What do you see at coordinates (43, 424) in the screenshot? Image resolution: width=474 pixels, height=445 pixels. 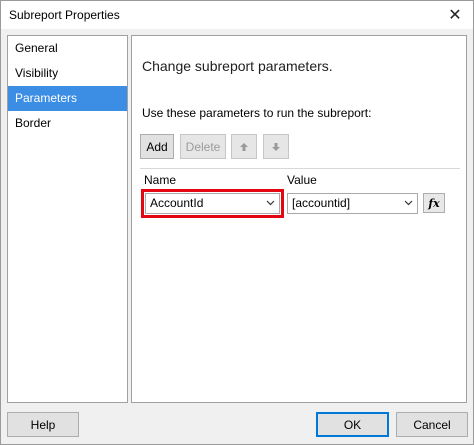 I see `help-button: Help` at bounding box center [43, 424].